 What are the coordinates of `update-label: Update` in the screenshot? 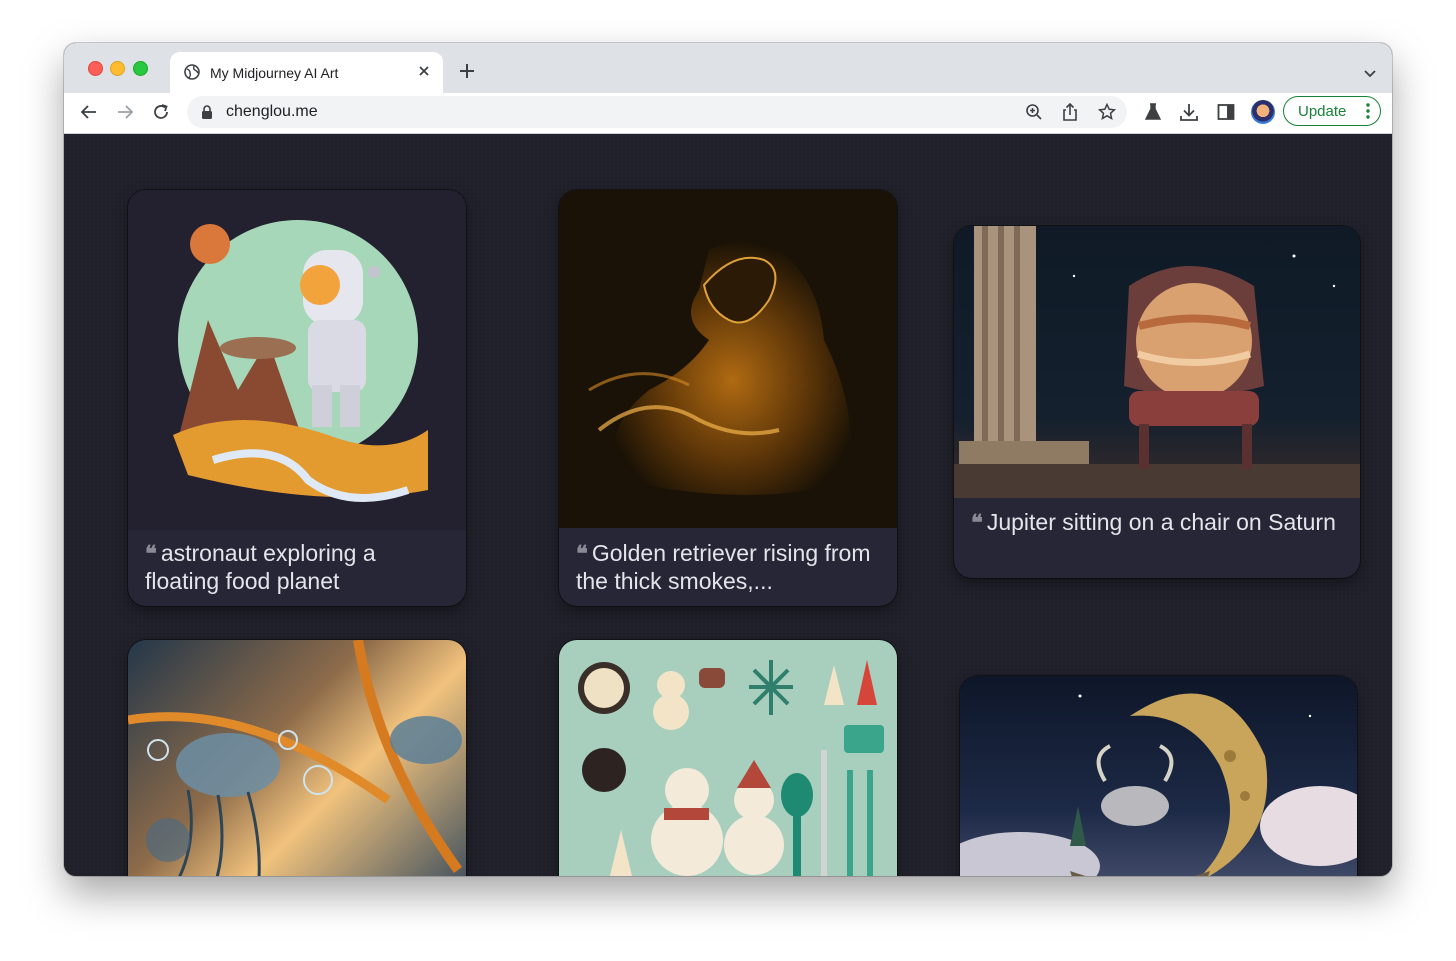 It's located at (1322, 111).